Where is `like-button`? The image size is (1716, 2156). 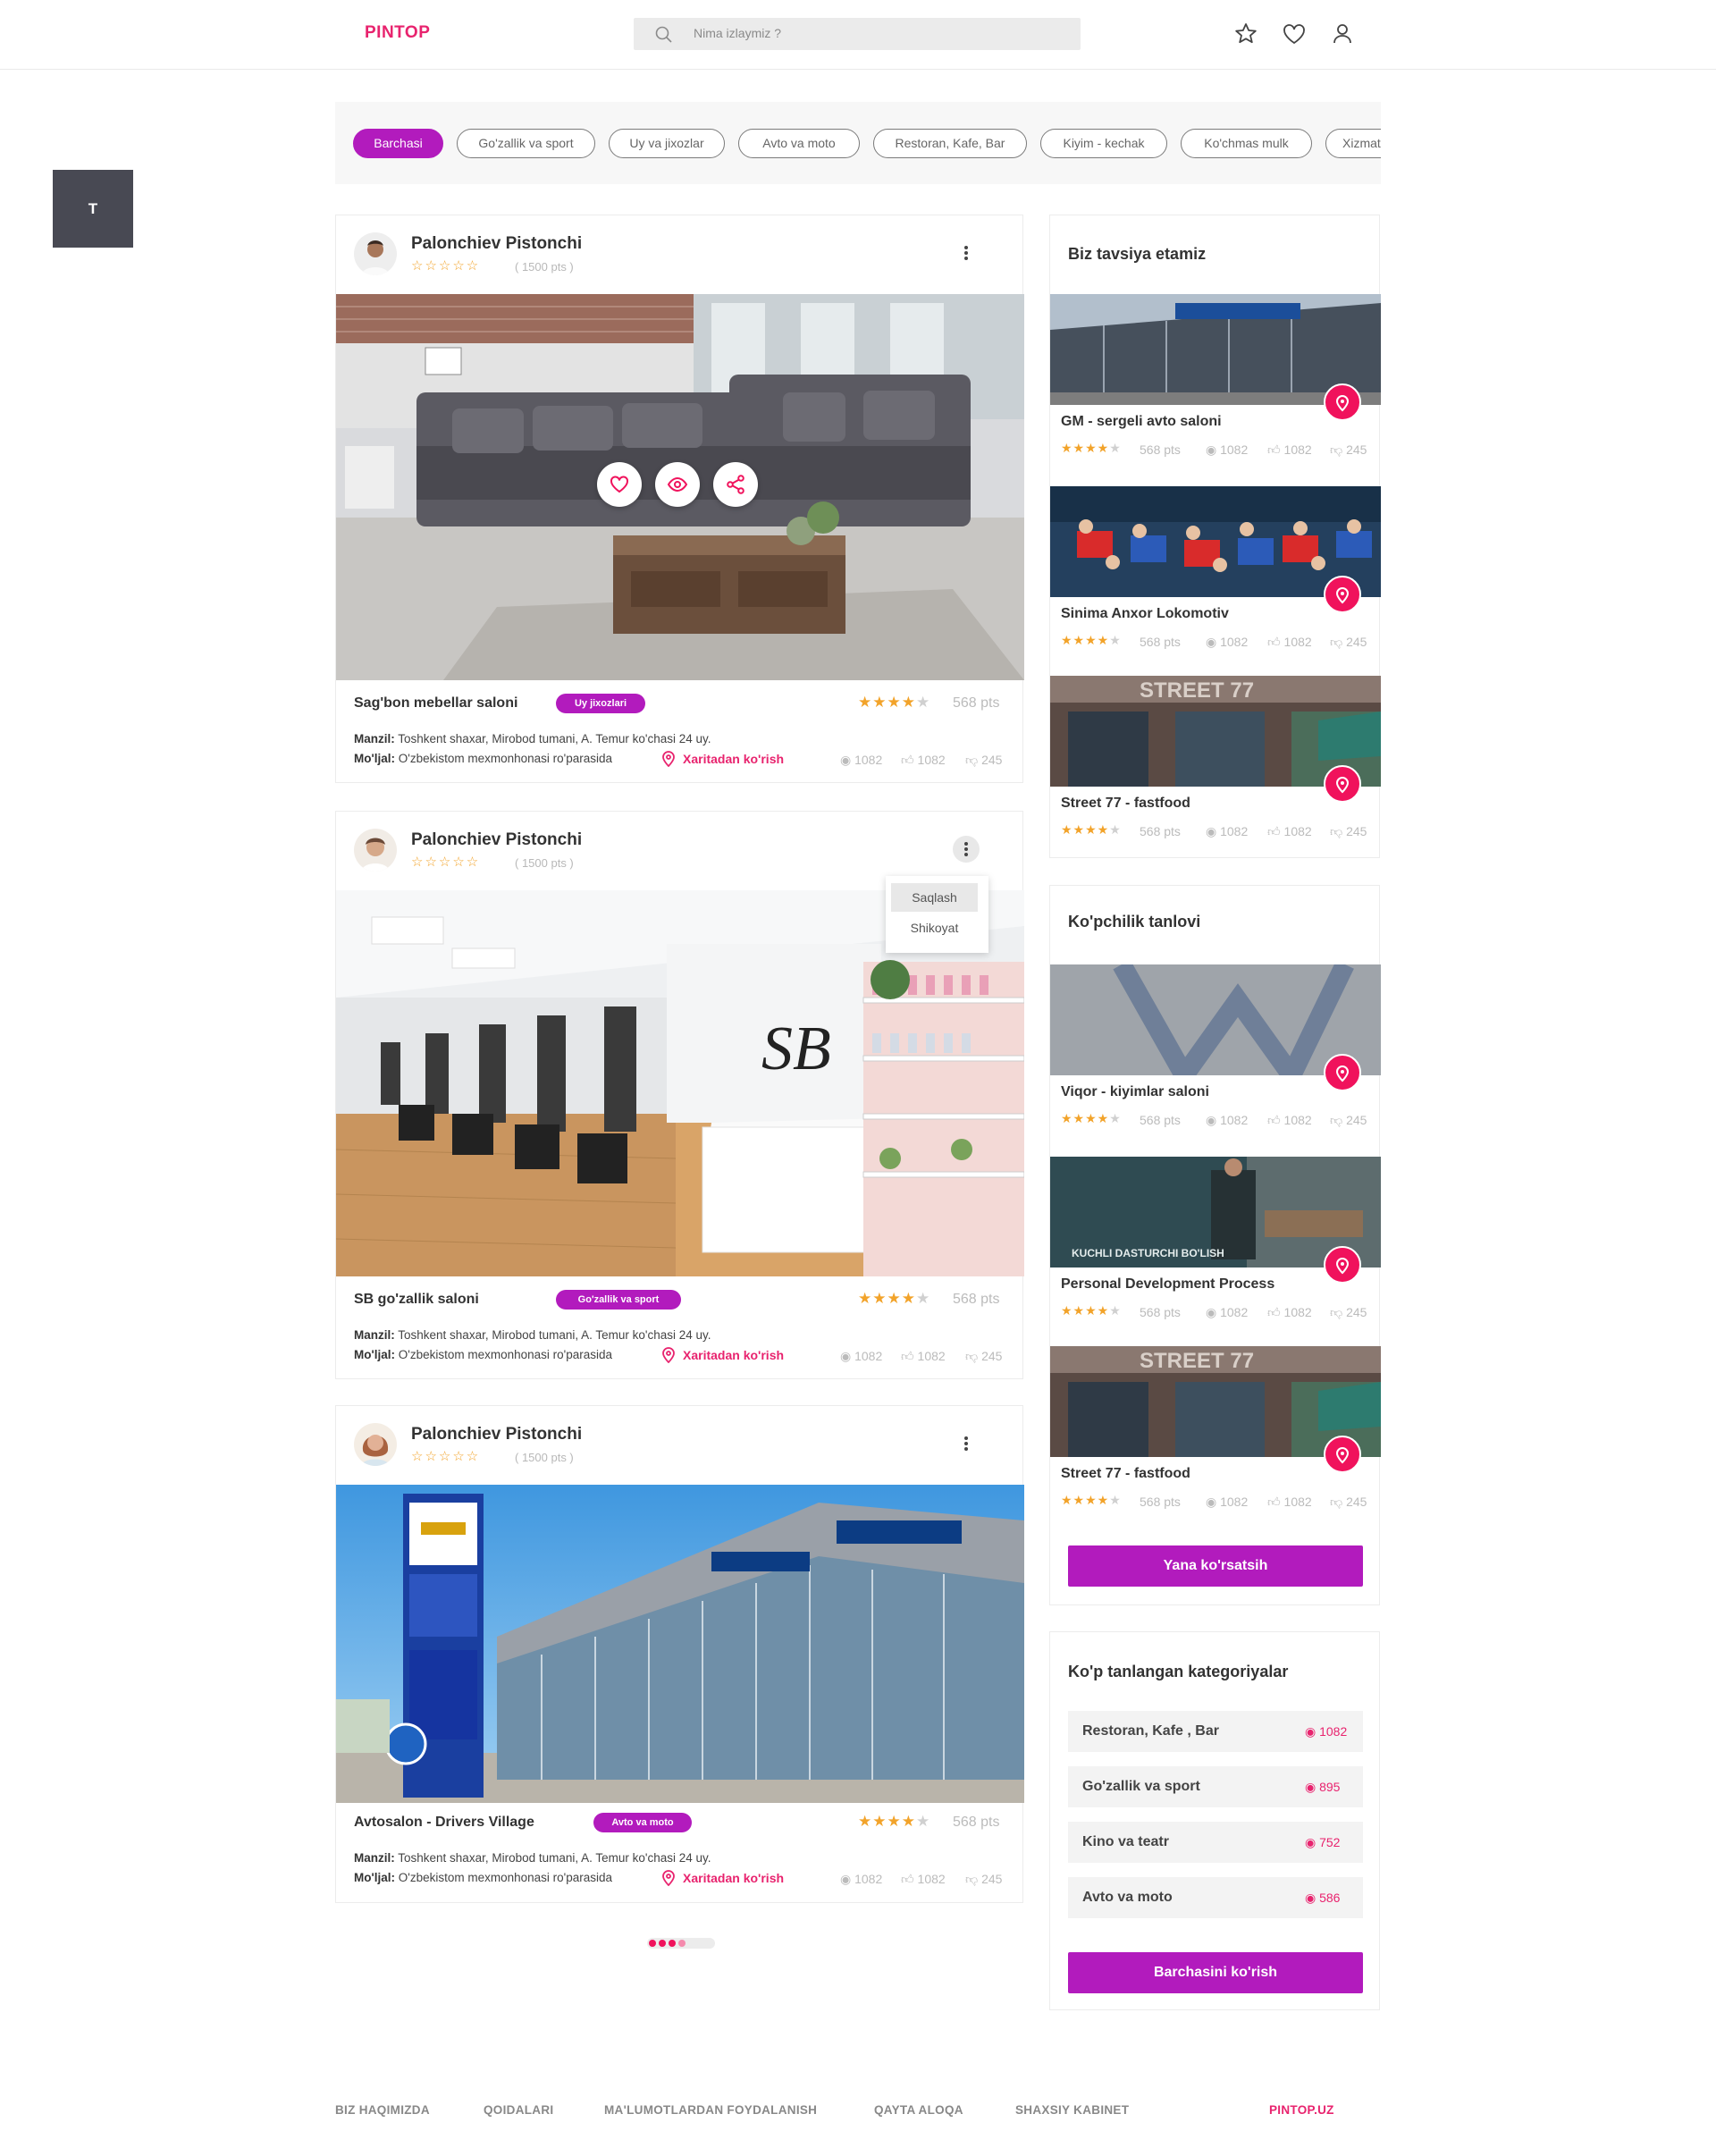 like-button is located at coordinates (620, 484).